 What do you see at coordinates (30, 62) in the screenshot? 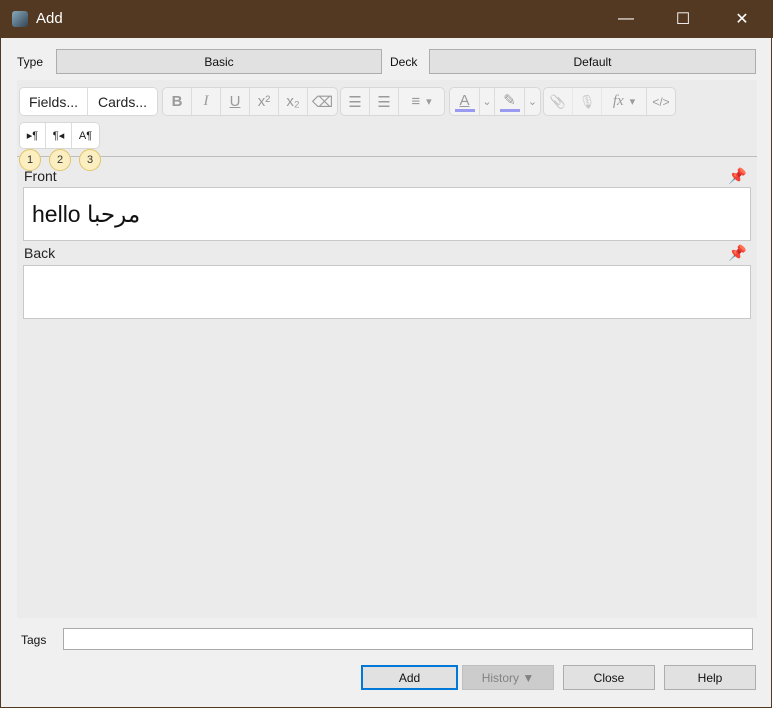
I see `type-label: Type` at bounding box center [30, 62].